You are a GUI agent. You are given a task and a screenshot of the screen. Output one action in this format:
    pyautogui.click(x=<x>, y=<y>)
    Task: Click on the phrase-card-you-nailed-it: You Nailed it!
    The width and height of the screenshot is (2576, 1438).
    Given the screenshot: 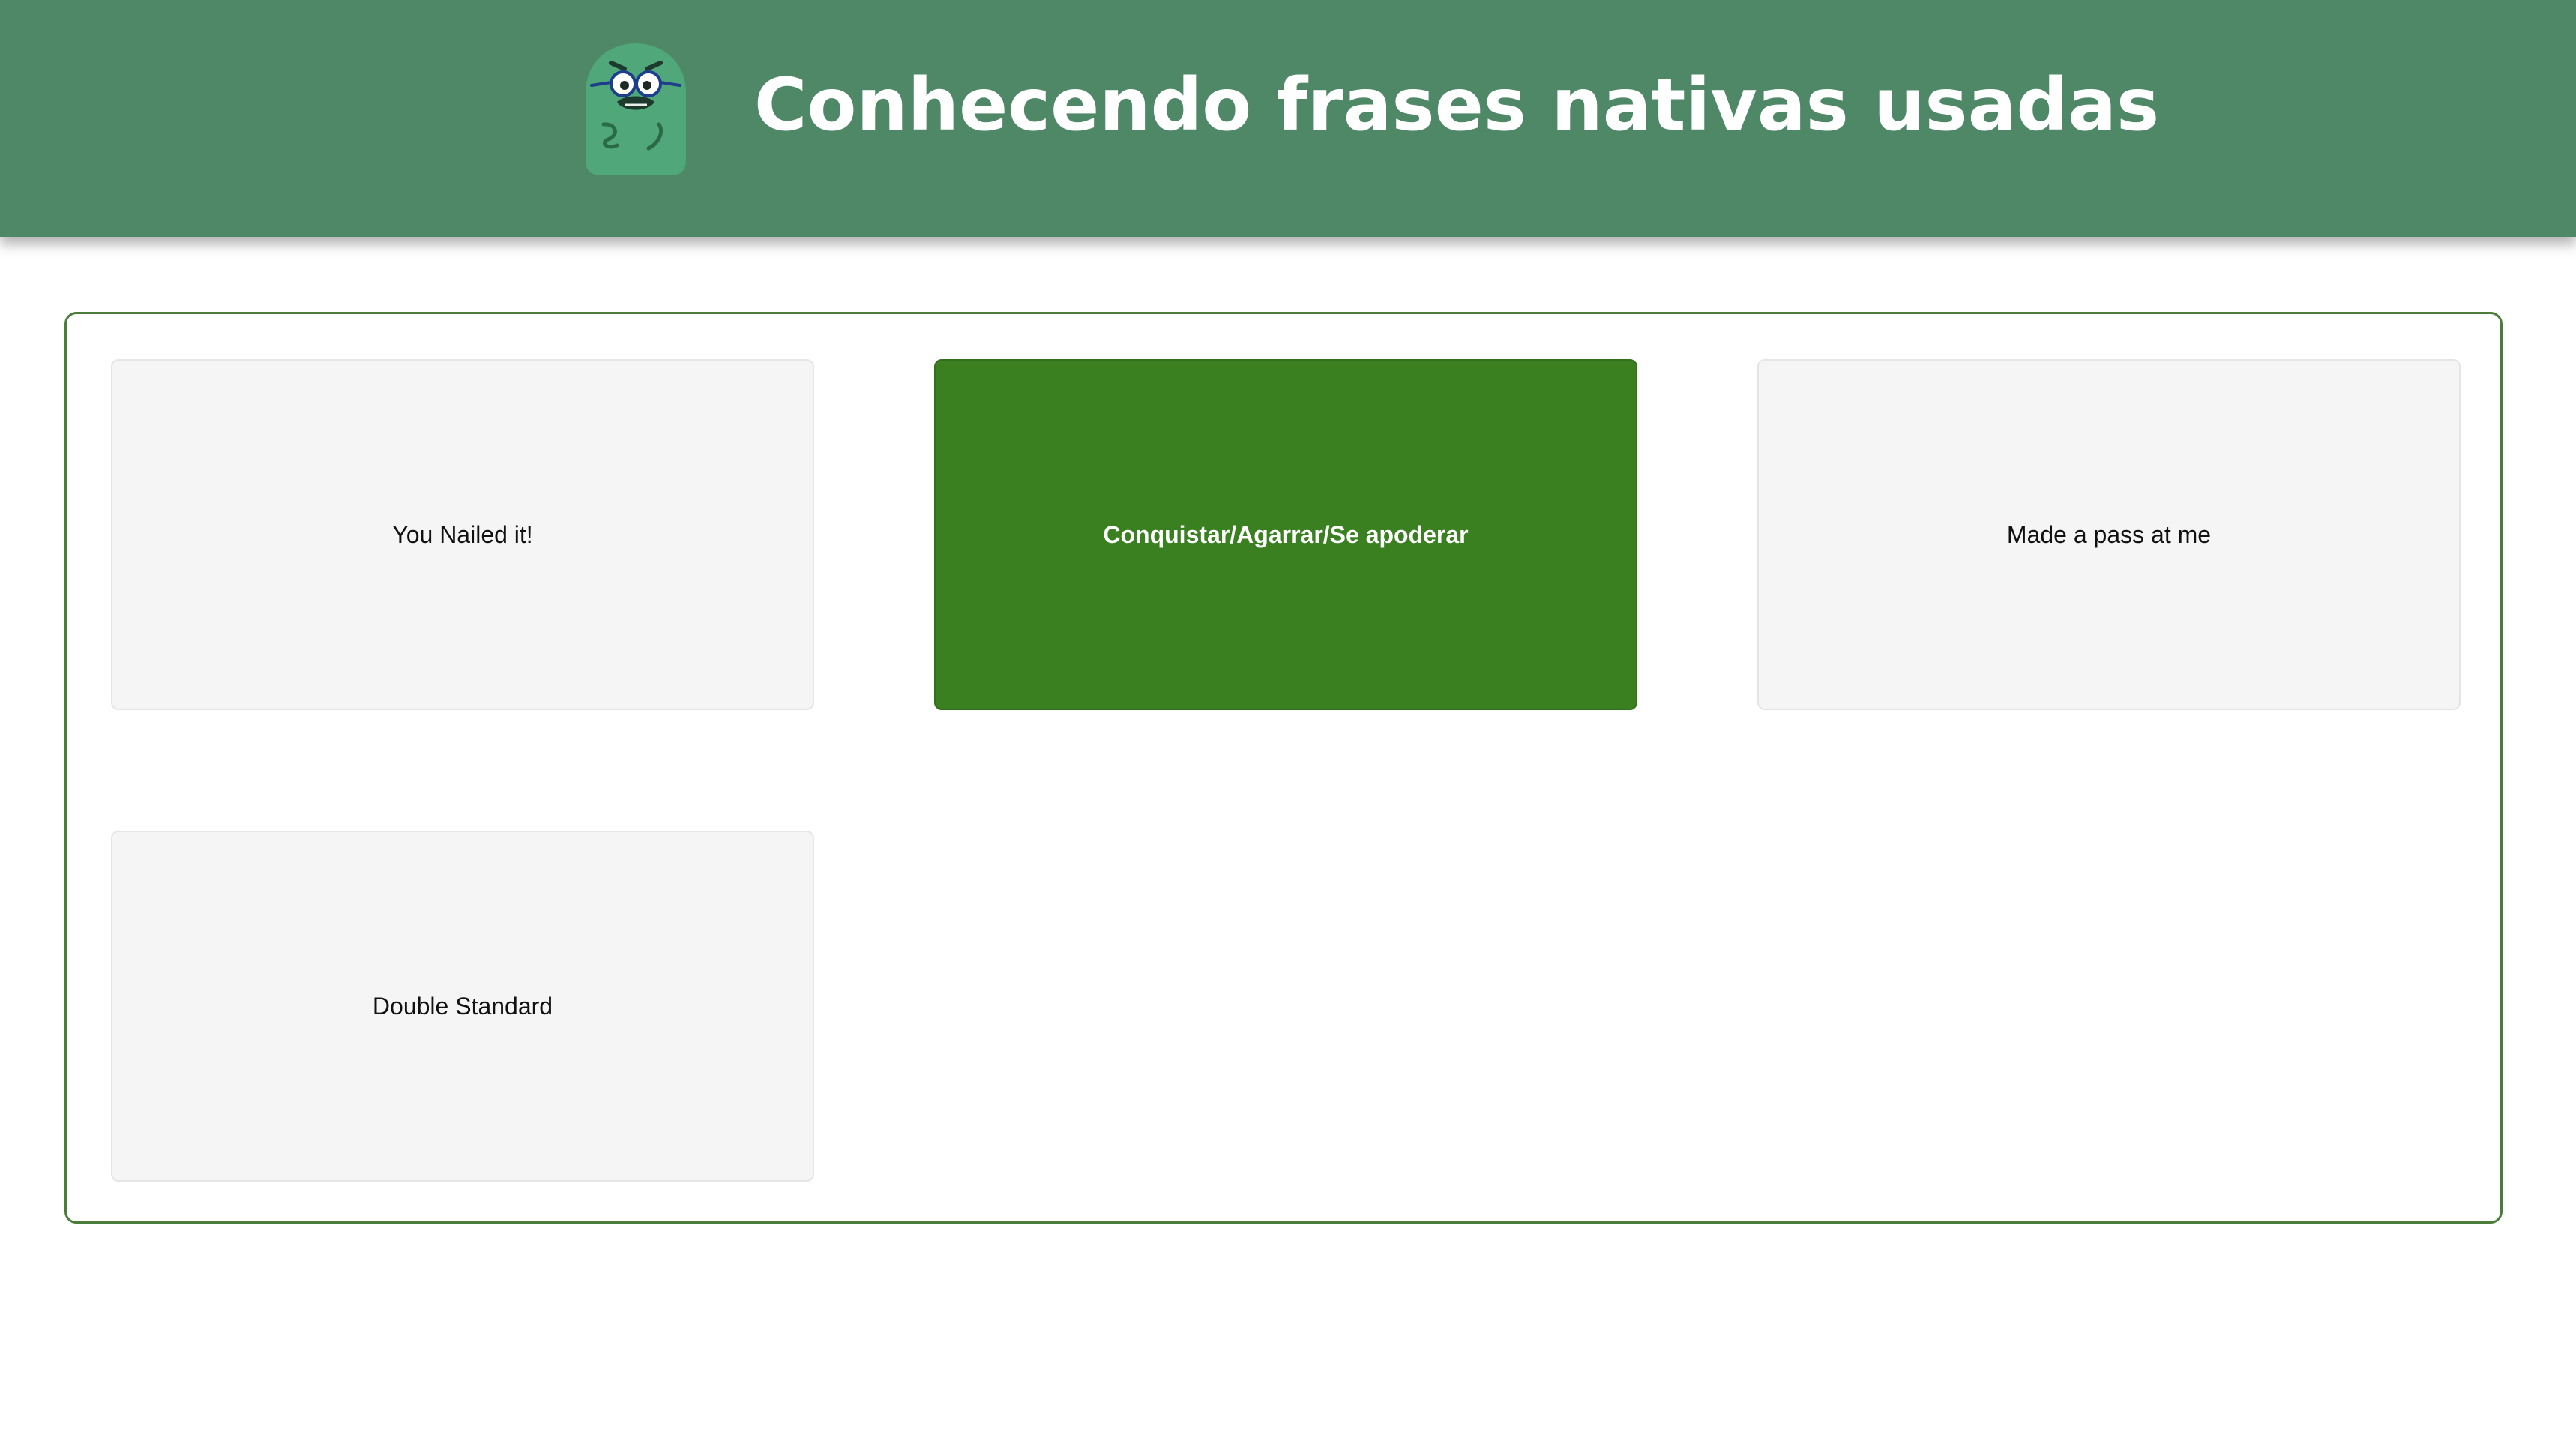 What is the action you would take?
    pyautogui.click(x=463, y=534)
    